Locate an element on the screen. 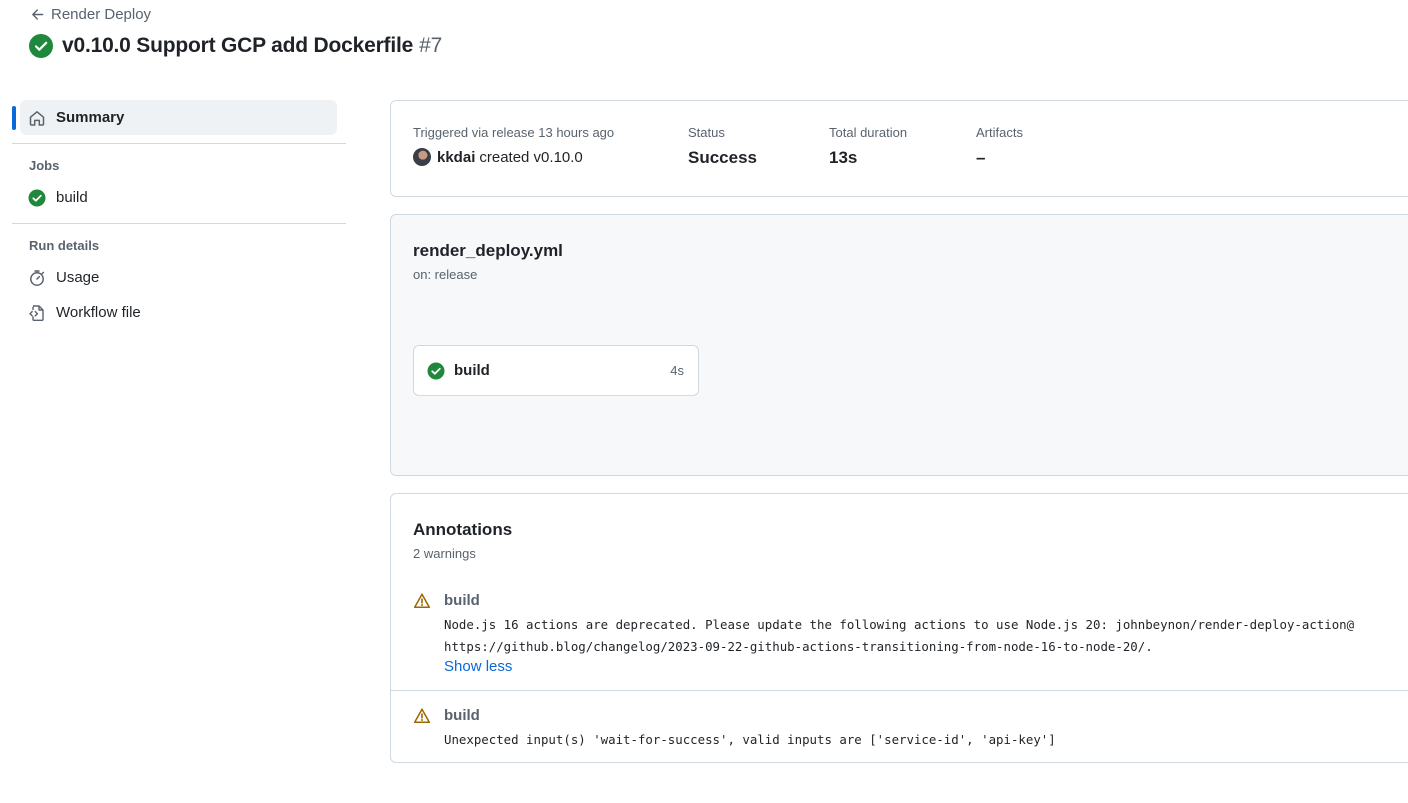 The image size is (1408, 803). artifacts-value: – is located at coordinates (981, 157).